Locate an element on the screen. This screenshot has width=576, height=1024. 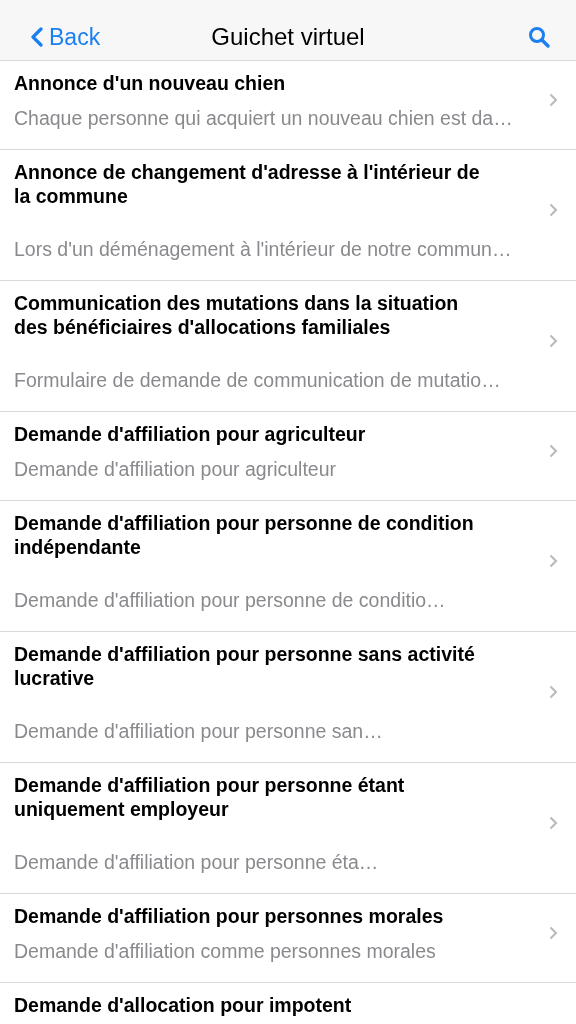
item-description: Demande d'affiliation pour agriculteur is located at coordinates (176, 469).